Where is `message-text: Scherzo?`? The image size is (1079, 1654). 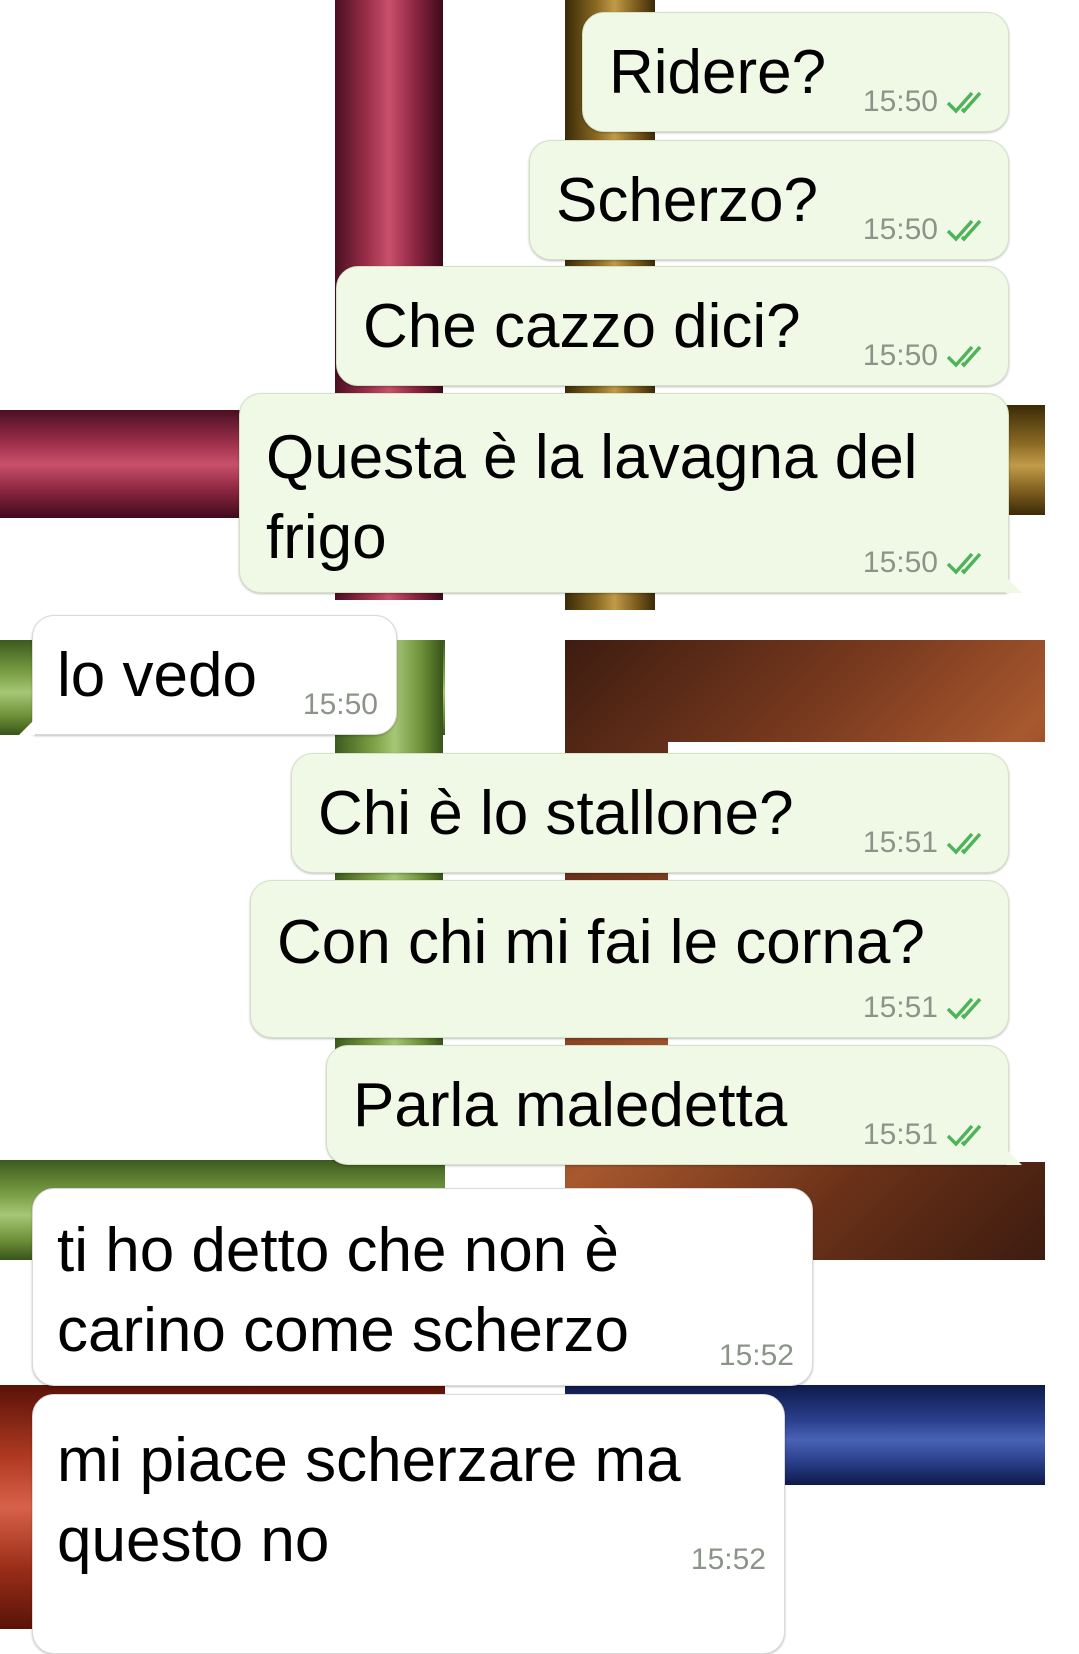 message-text: Scherzo? is located at coordinates (687, 200).